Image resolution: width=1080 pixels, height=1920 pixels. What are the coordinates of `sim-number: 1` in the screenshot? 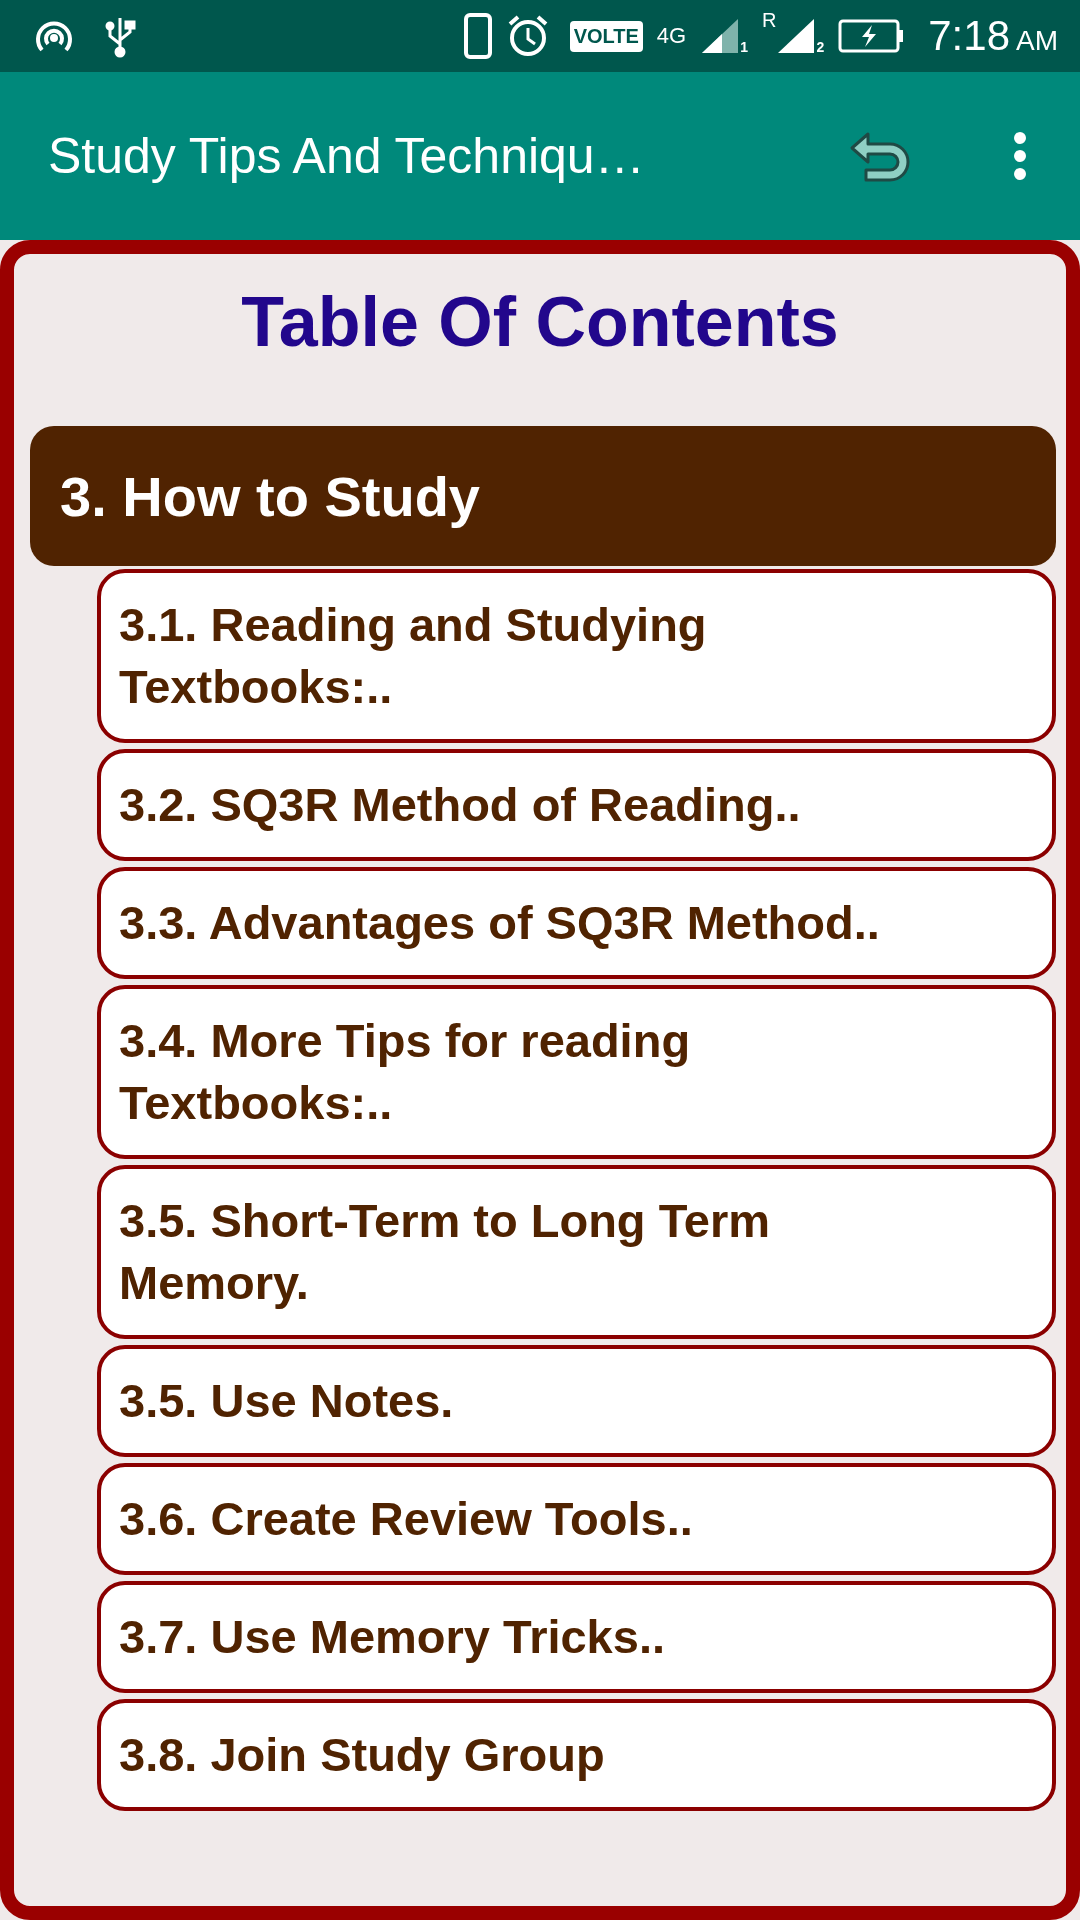 It's located at (744, 47).